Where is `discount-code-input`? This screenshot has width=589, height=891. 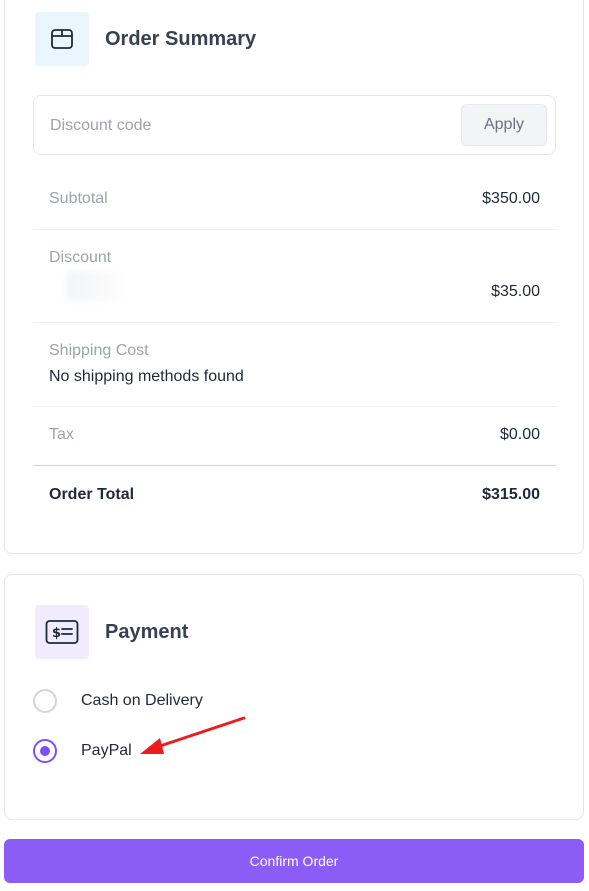 discount-code-input is located at coordinates (240, 126).